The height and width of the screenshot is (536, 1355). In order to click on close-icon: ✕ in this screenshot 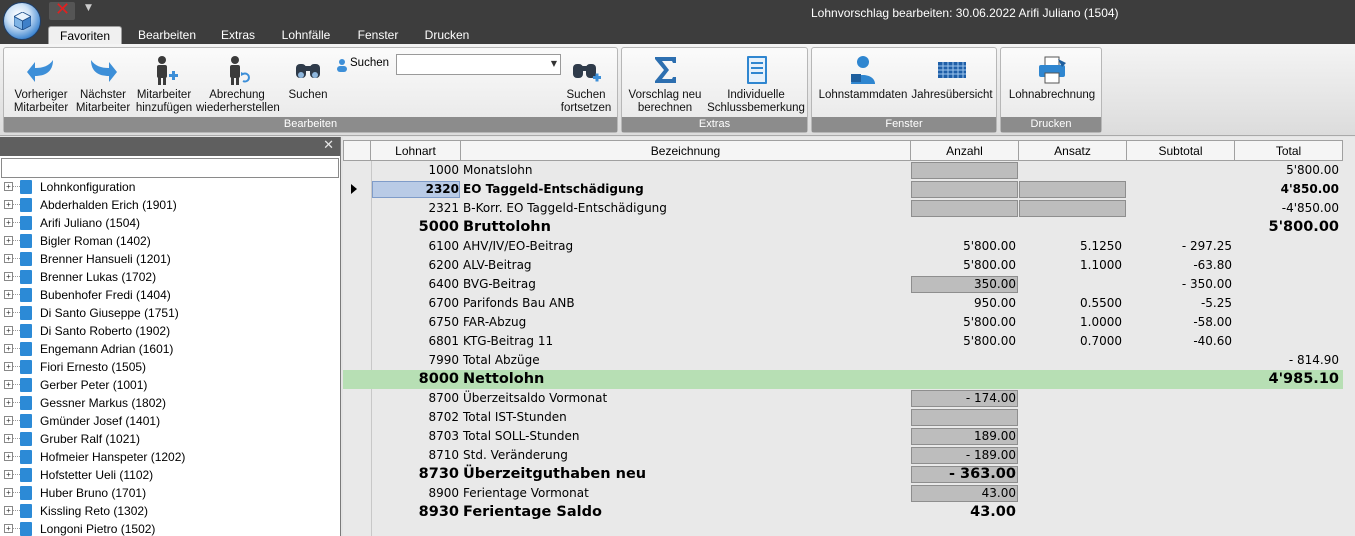, I will do `click(328, 145)`.